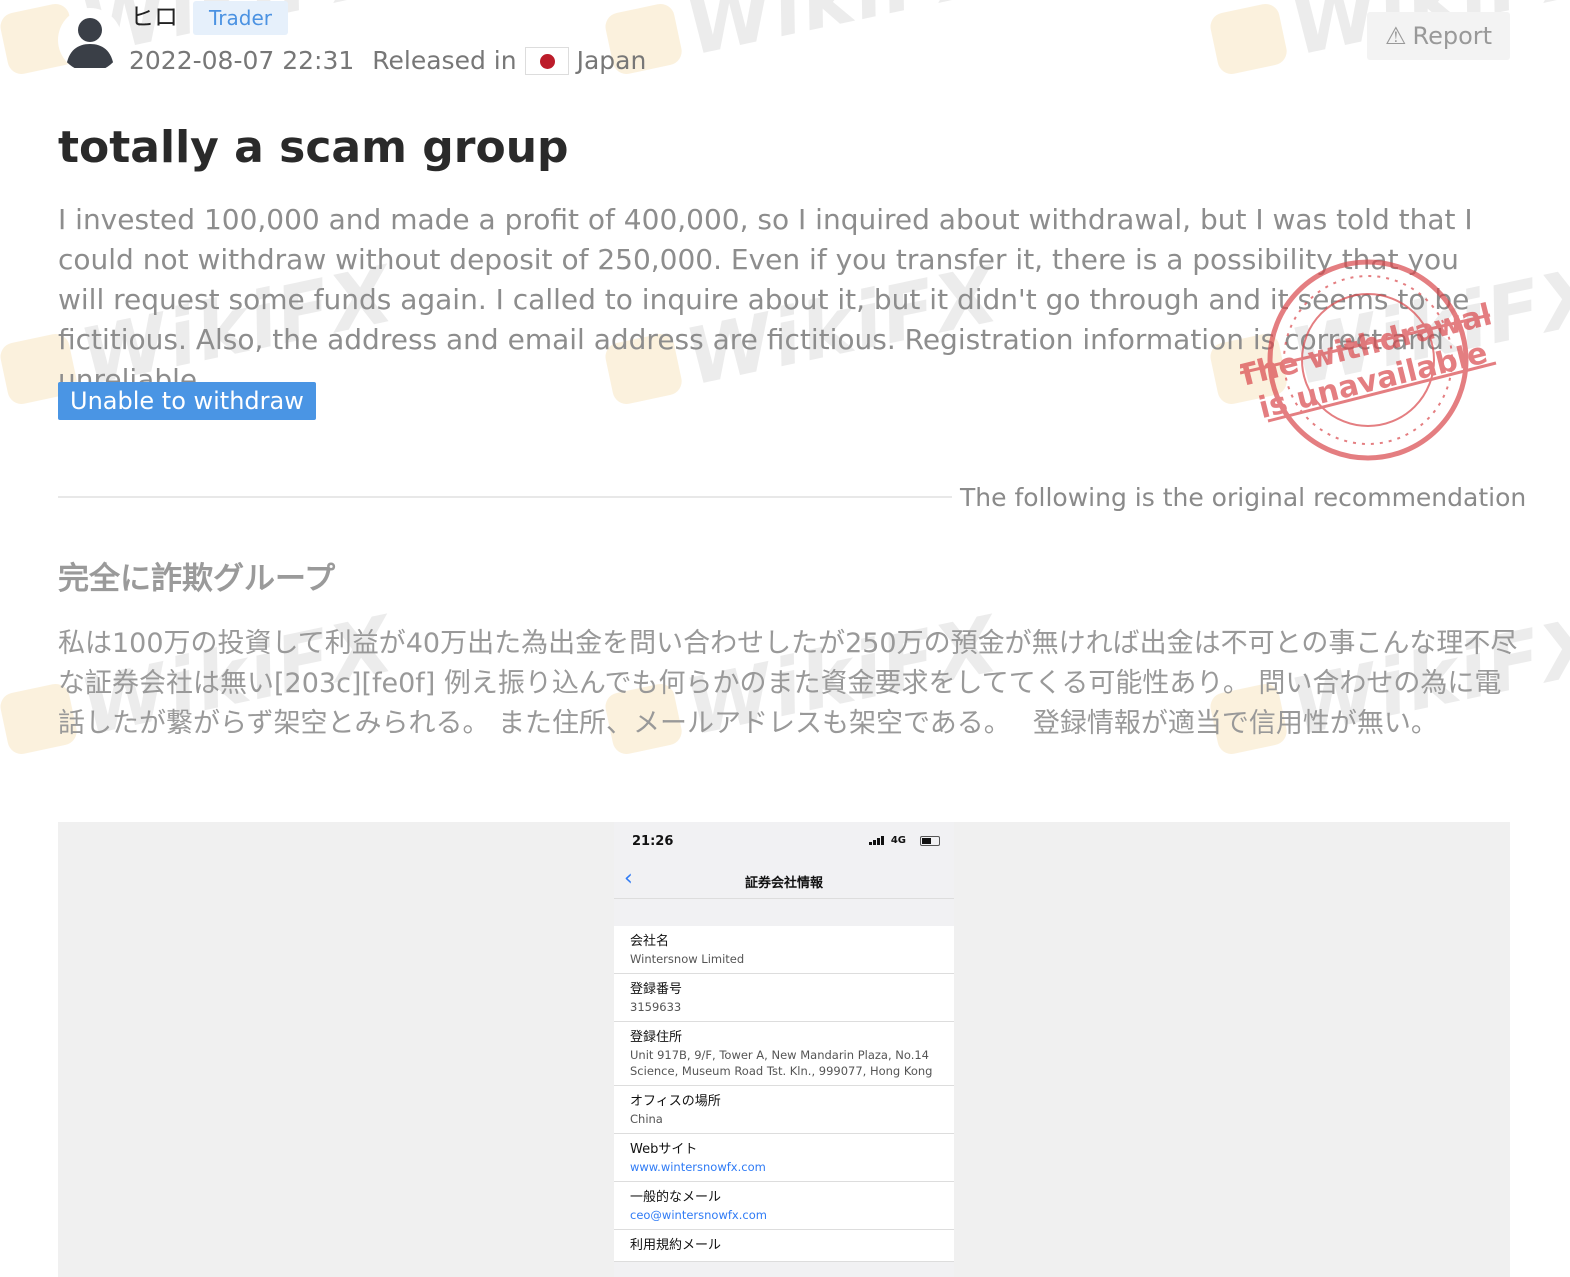 This screenshot has width=1570, height=1277. Describe the element at coordinates (197, 579) in the screenshot. I see `original-title: 完全に詐欺グループ` at that location.